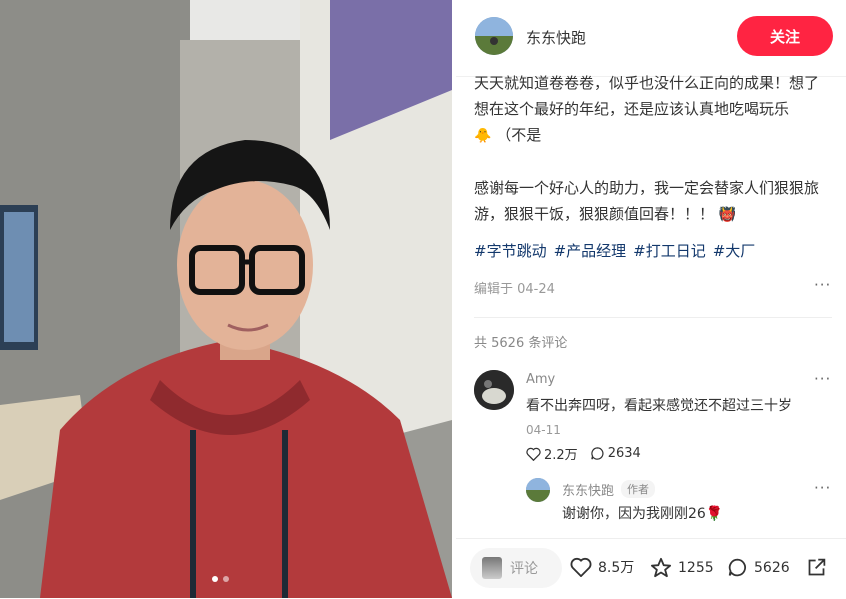 The width and height of the screenshot is (846, 599). I want to click on follow-button: 关注, so click(785, 36).